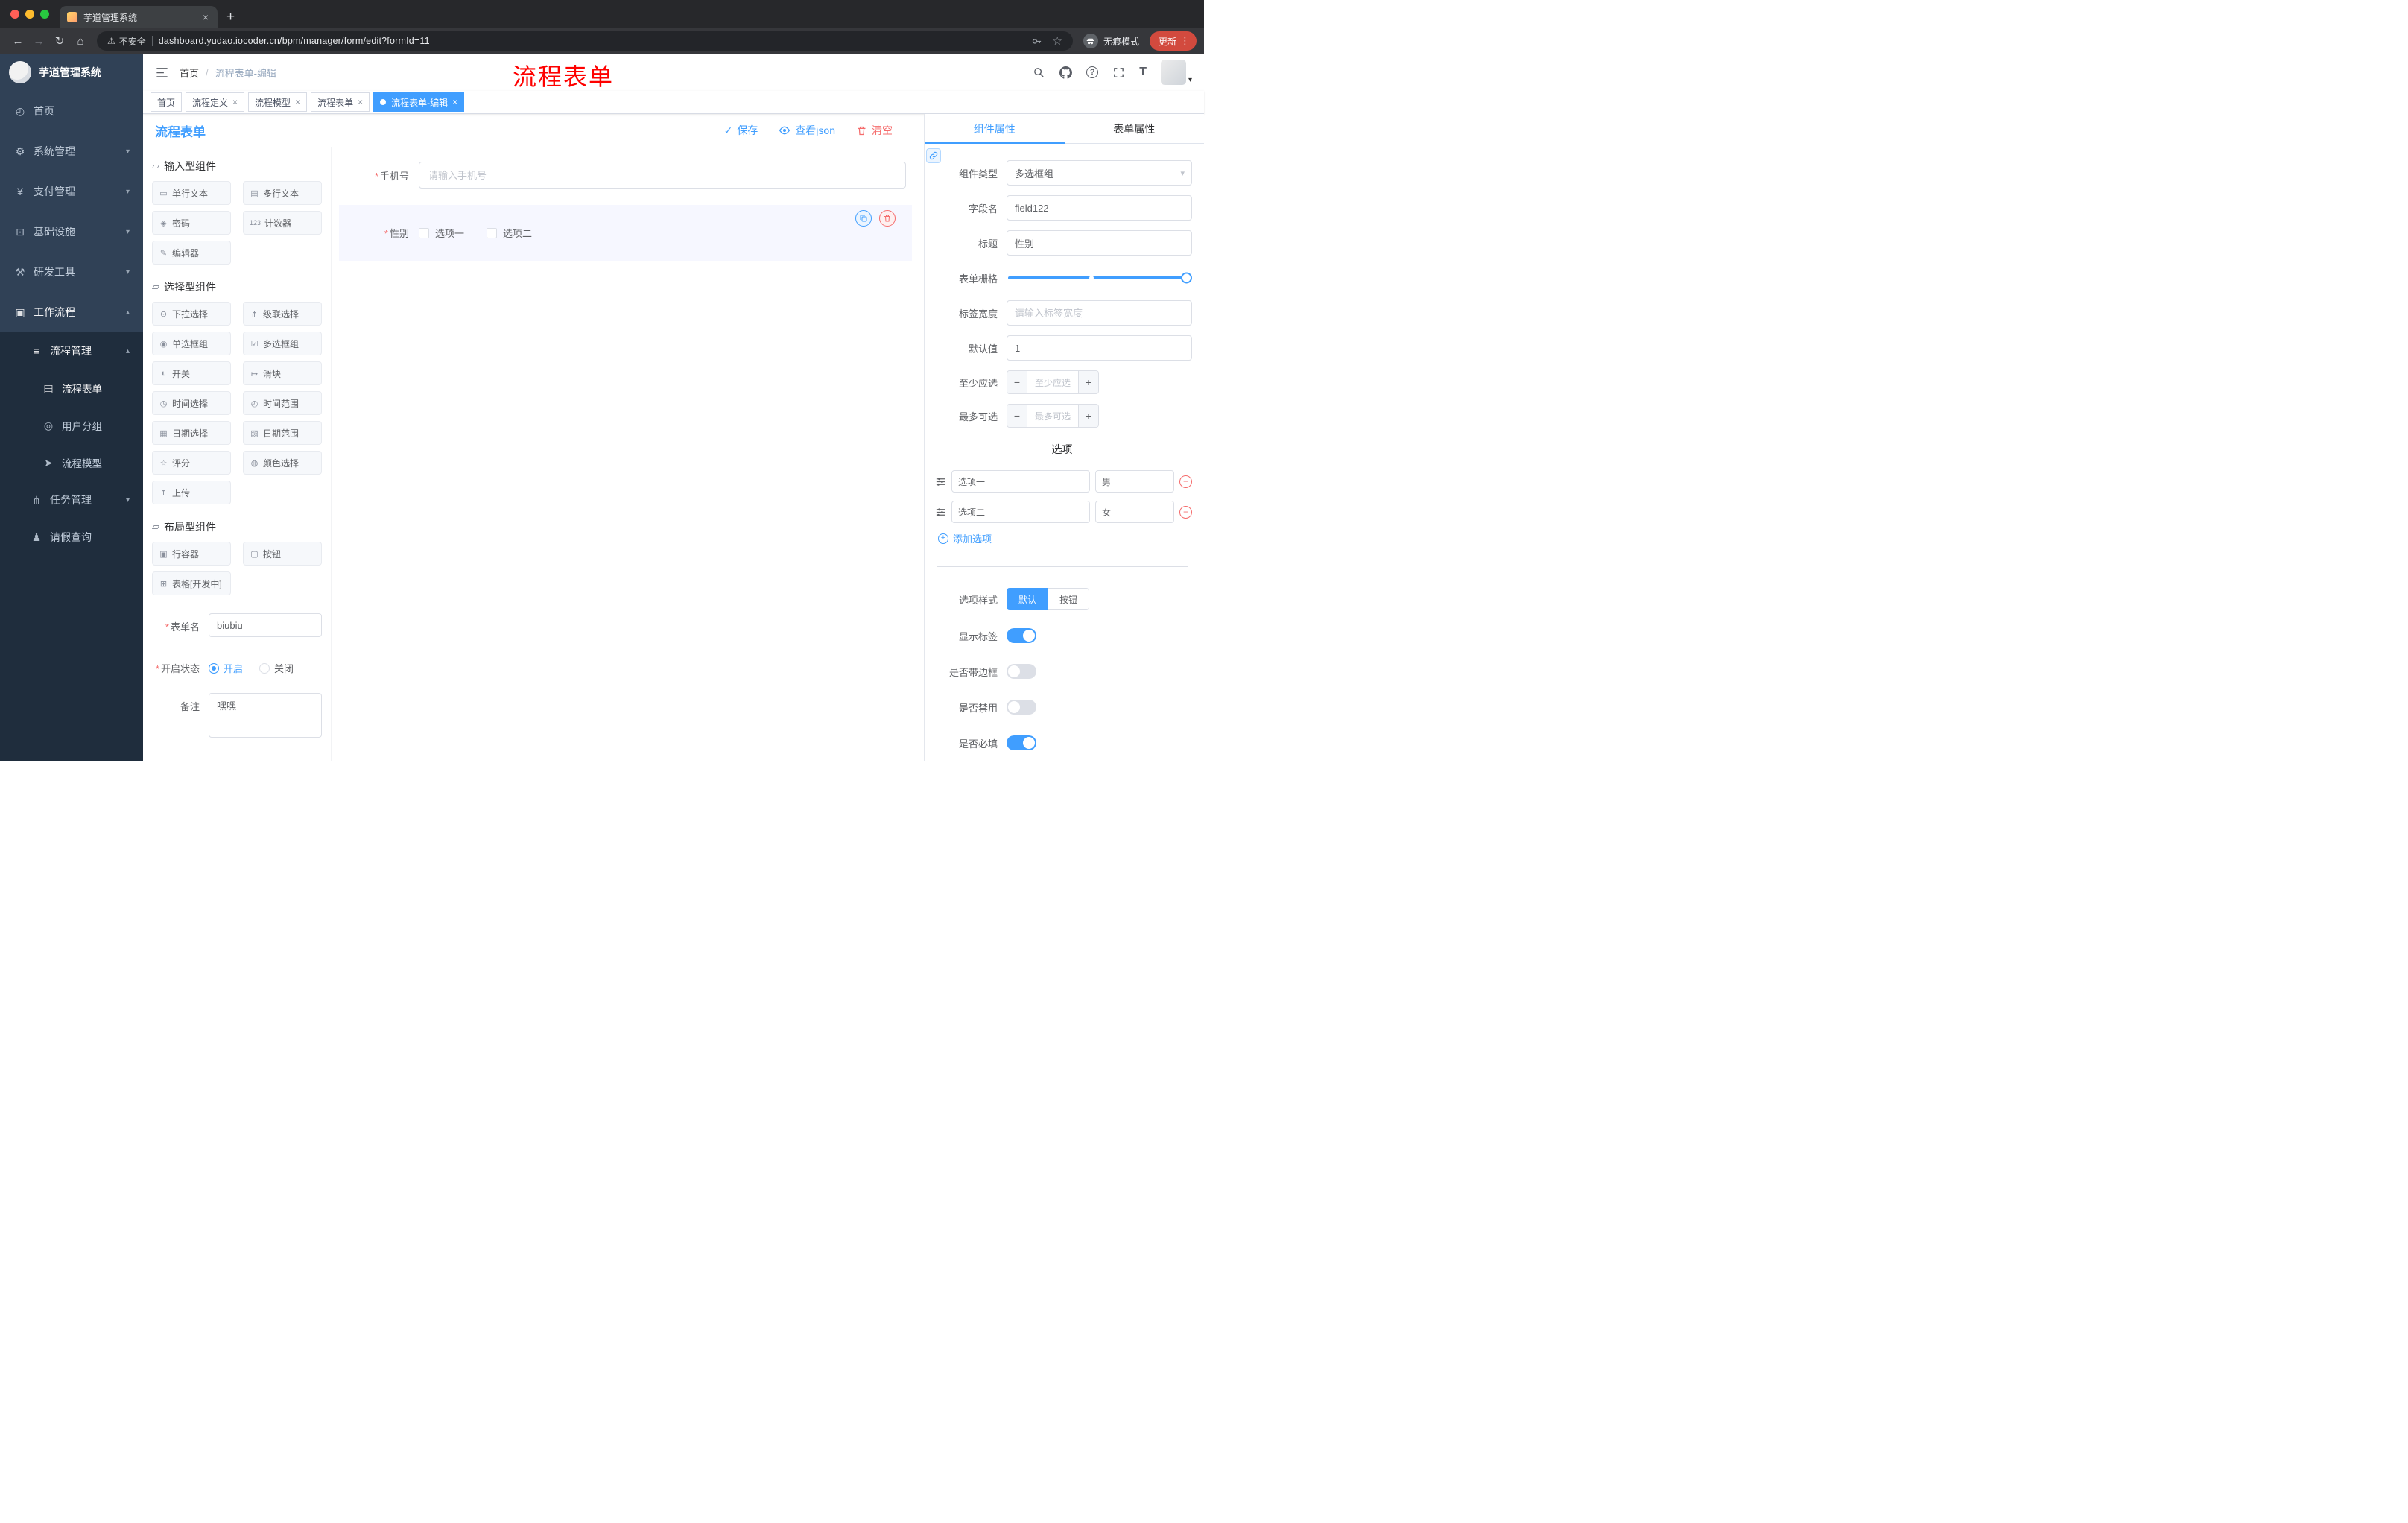 The image size is (2408, 1523). I want to click on browser-tab: 芋道管理系统 ×, so click(139, 17).